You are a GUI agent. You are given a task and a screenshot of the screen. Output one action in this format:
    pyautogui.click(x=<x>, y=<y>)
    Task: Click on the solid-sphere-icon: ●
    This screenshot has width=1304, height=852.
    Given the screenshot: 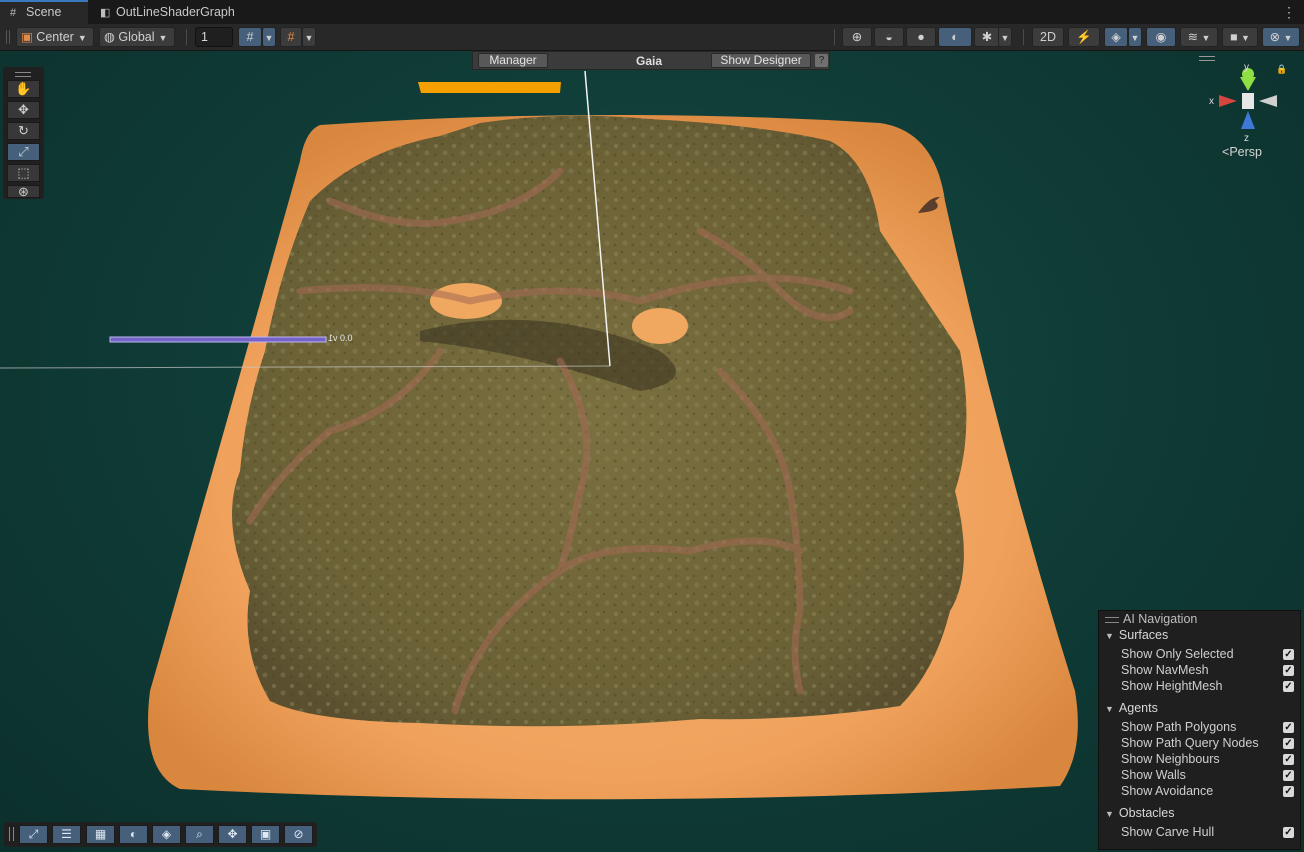 What is the action you would take?
    pyautogui.click(x=921, y=37)
    